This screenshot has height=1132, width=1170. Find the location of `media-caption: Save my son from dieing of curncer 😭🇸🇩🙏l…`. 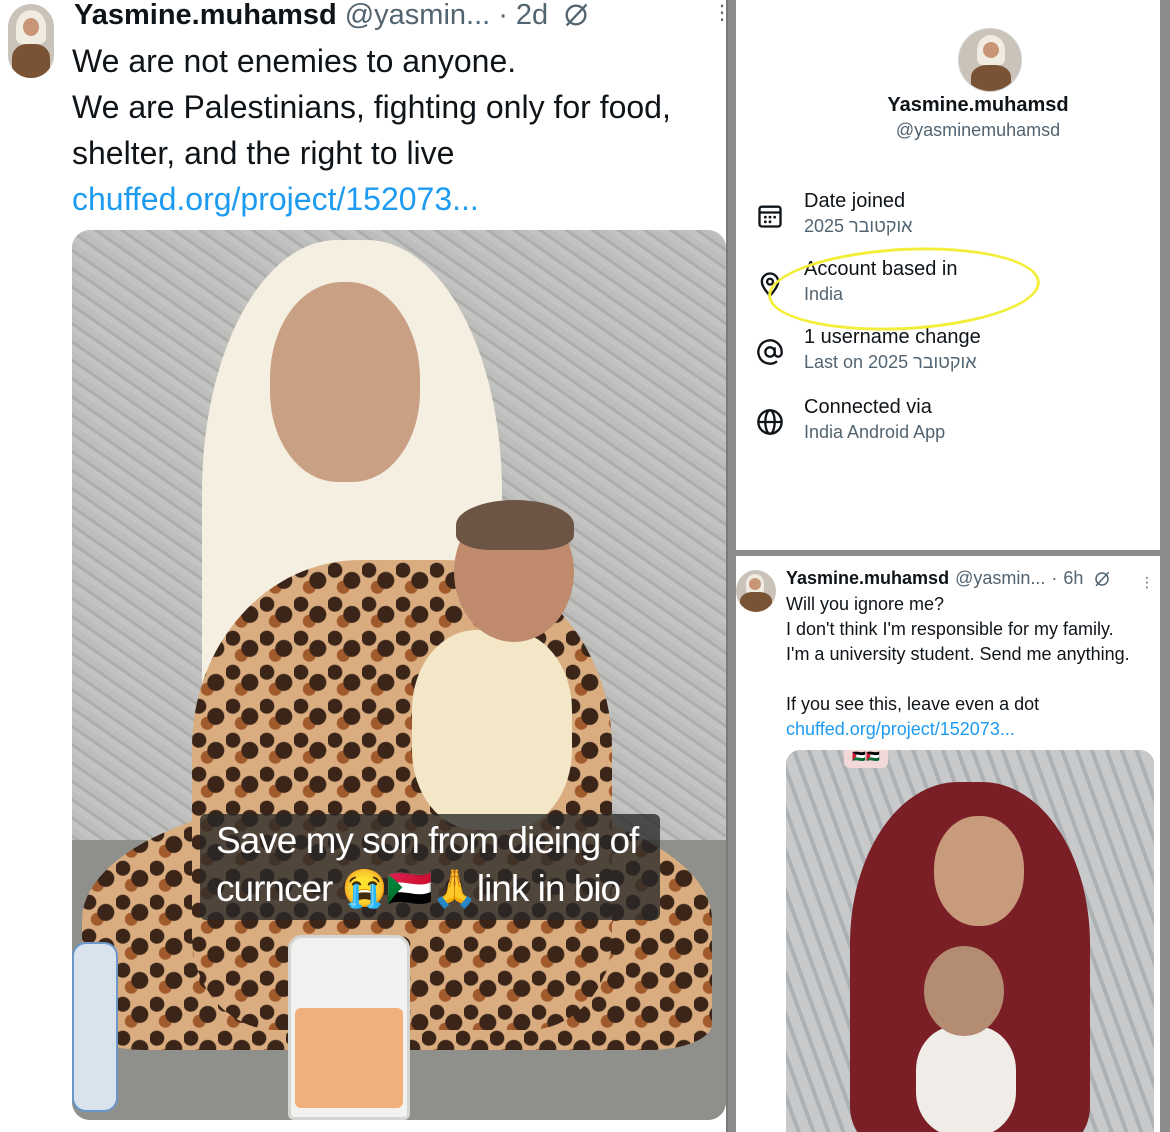

media-caption: Save my son from dieing of curncer 😭🇸🇩🙏l… is located at coordinates (430, 867).